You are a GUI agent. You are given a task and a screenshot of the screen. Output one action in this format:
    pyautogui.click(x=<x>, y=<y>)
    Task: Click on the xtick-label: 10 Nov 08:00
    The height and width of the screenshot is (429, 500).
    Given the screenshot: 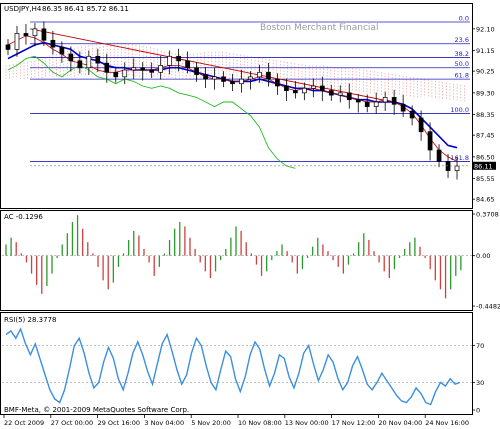 What is the action you would take?
    pyautogui.click(x=260, y=423)
    